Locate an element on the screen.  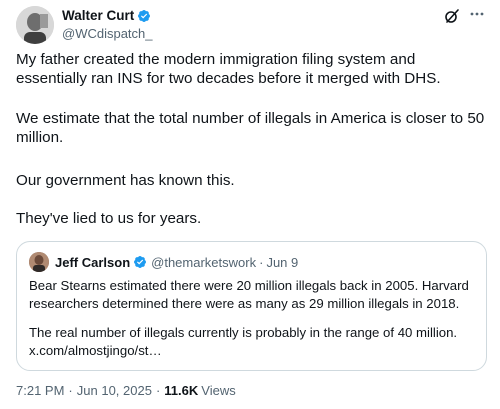
tweet-header: Walter Curt @WCdispatch_ is located at coordinates (251, 25).